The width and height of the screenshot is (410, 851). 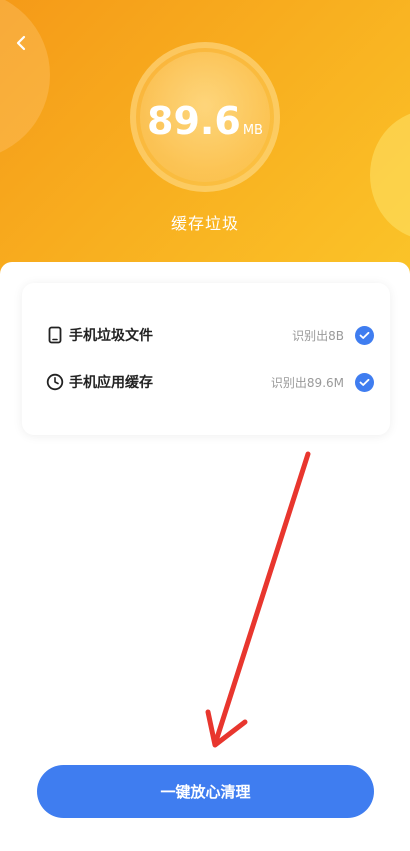 What do you see at coordinates (205, 791) in the screenshot?
I see `clean-button: 一键放心清理` at bounding box center [205, 791].